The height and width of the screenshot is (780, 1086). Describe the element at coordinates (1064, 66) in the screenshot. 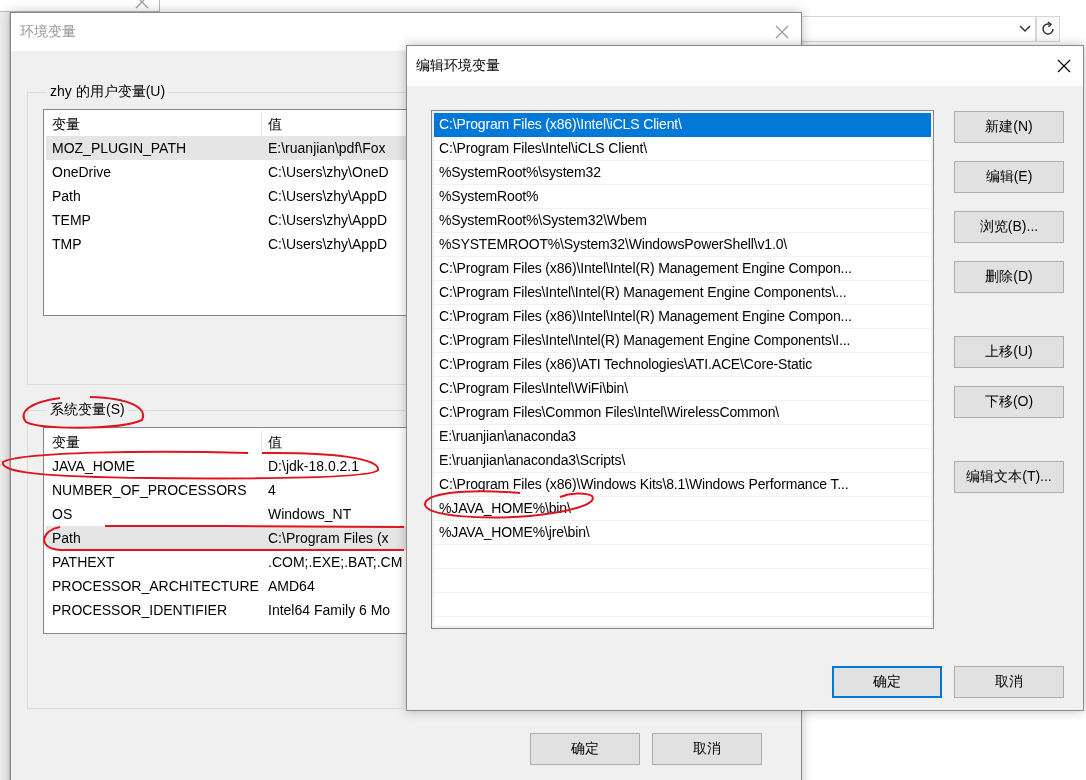

I see `close-icon` at that location.